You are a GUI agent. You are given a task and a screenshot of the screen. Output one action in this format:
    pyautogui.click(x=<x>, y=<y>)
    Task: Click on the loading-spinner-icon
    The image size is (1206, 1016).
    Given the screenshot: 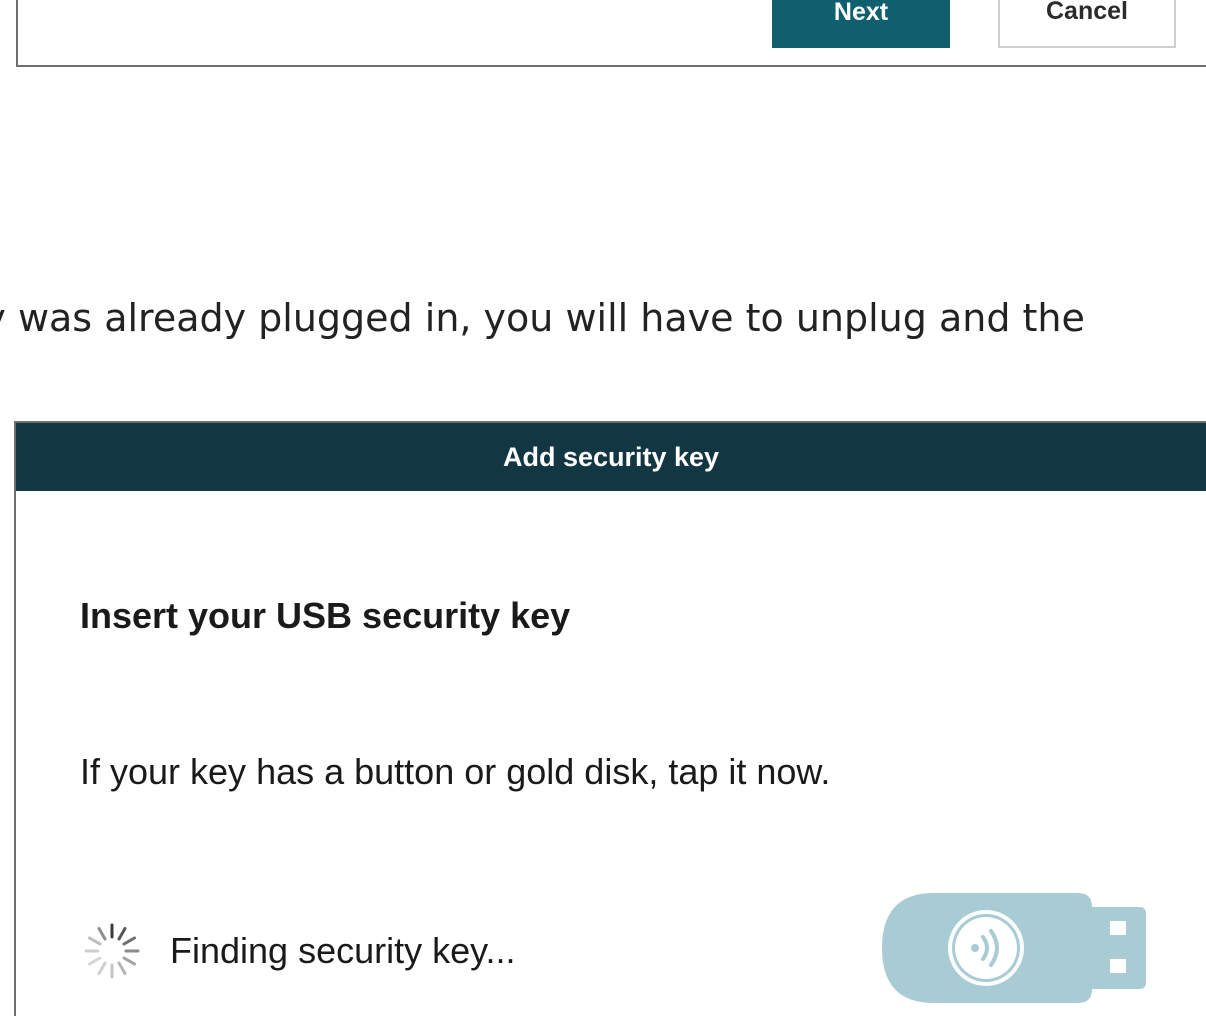 What is the action you would take?
    pyautogui.click(x=112, y=951)
    